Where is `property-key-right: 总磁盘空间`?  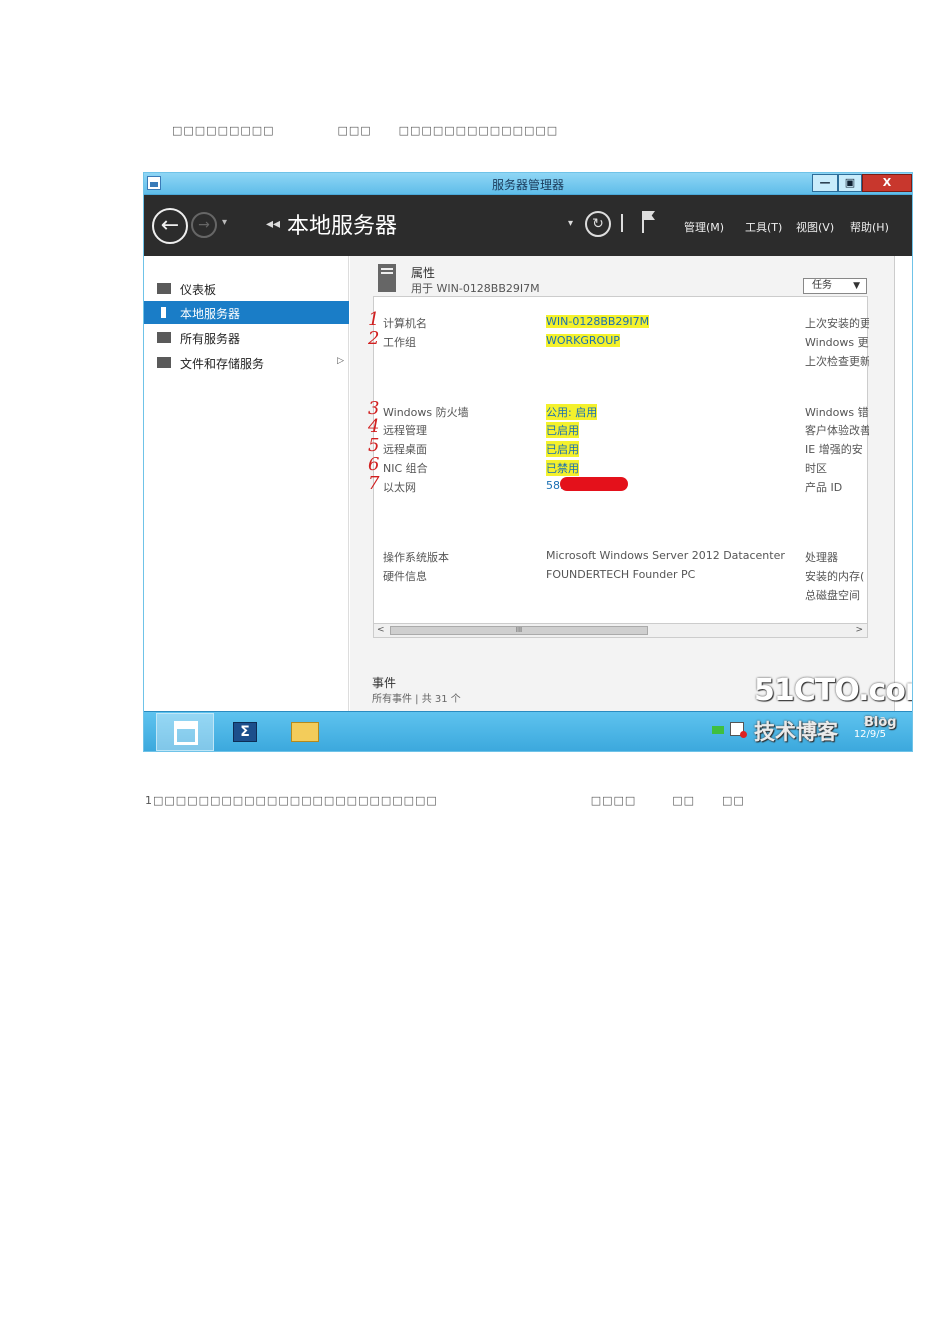
property-key-right: 总磁盘空间 is located at coordinates (832, 595).